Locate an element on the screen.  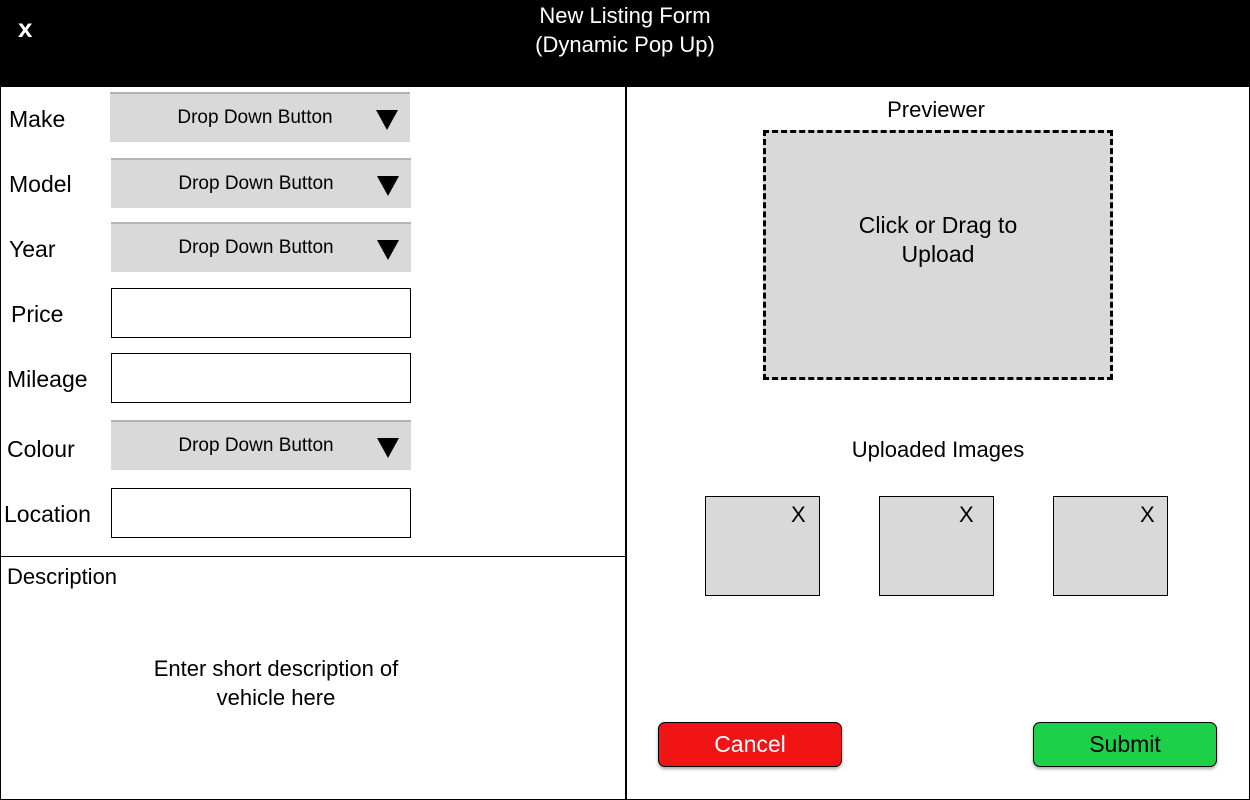
form-subtitle: (Dynamic Pop Up) is located at coordinates (625, 44).